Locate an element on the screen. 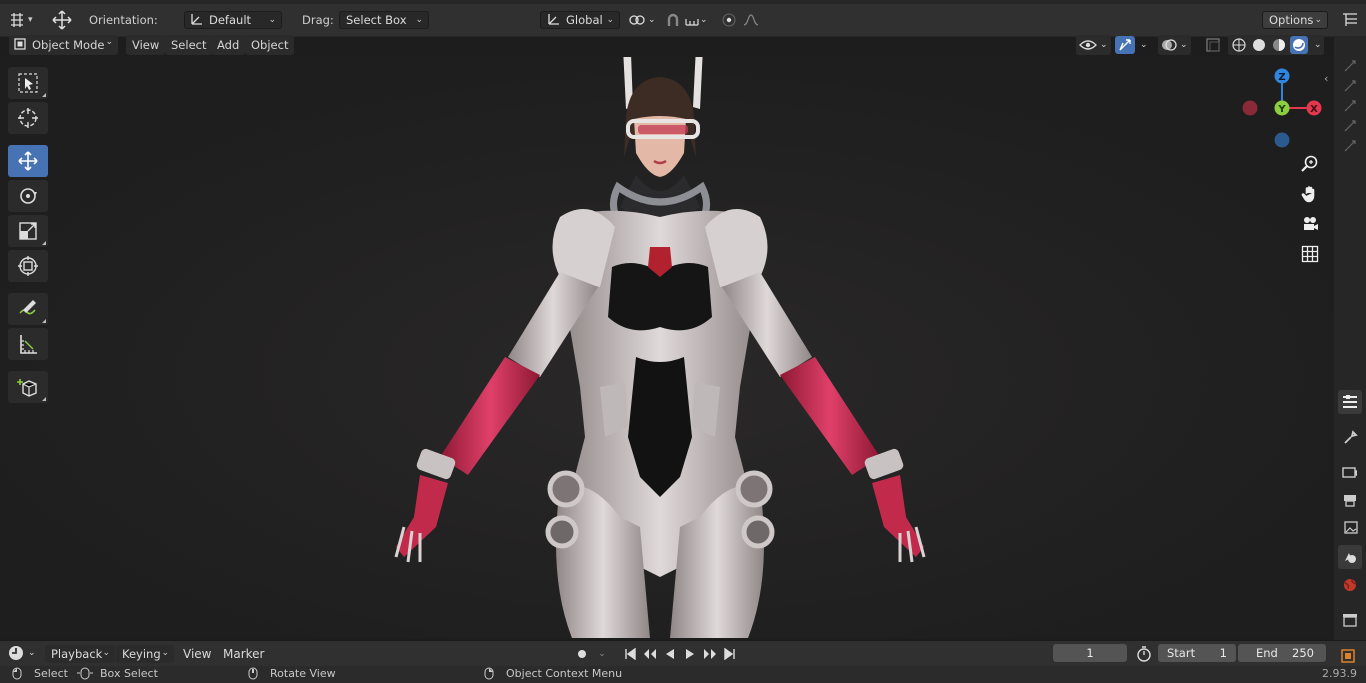  output-tab-icon is located at coordinates (1350, 500).